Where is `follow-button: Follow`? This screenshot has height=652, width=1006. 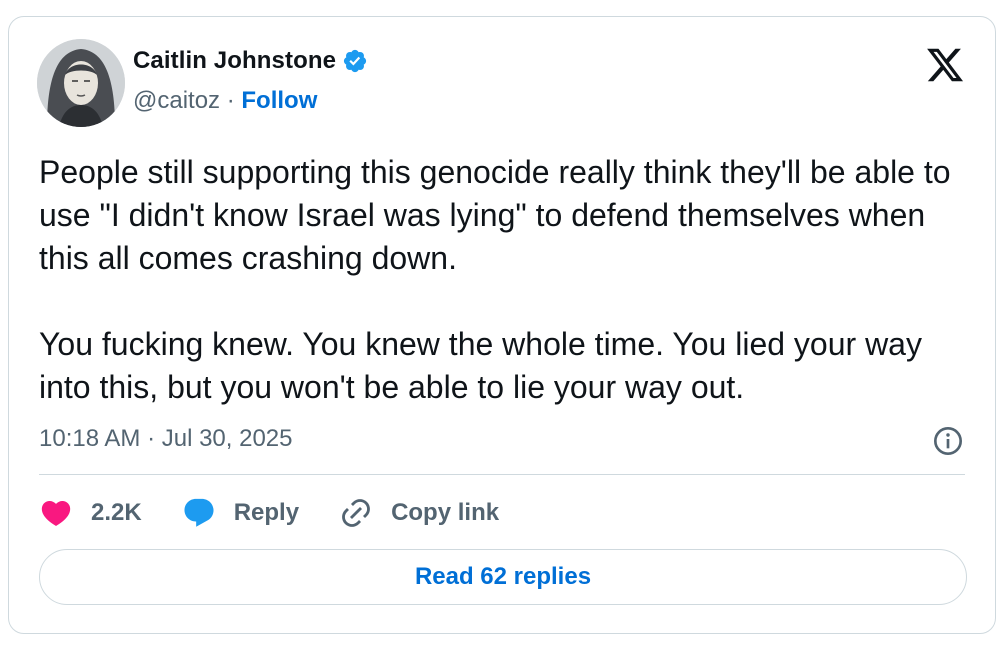
follow-button: Follow is located at coordinates (279, 100).